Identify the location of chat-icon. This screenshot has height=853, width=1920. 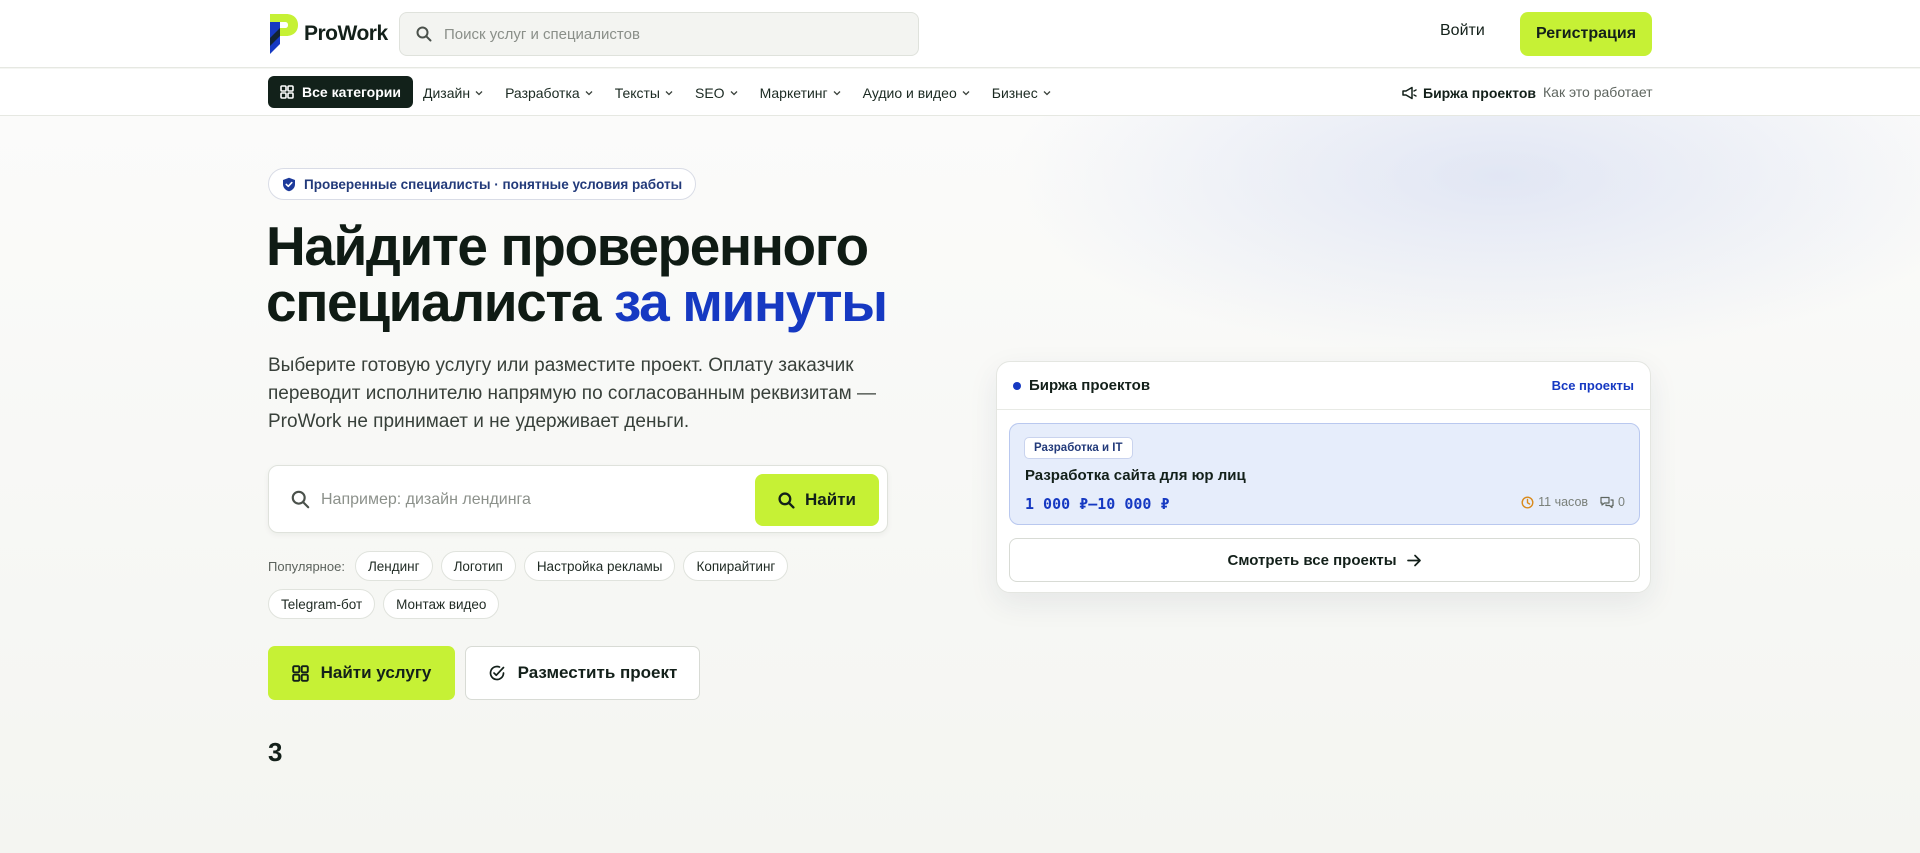
(1607, 502).